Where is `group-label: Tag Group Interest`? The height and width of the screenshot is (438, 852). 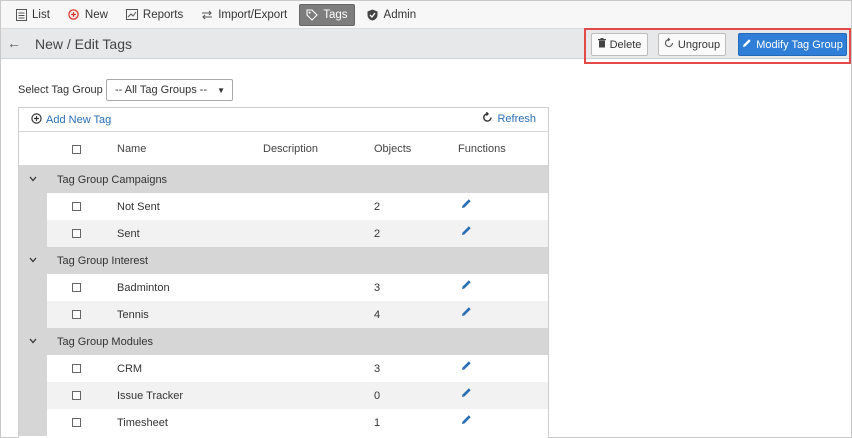
group-label: Tag Group Interest is located at coordinates (103, 261).